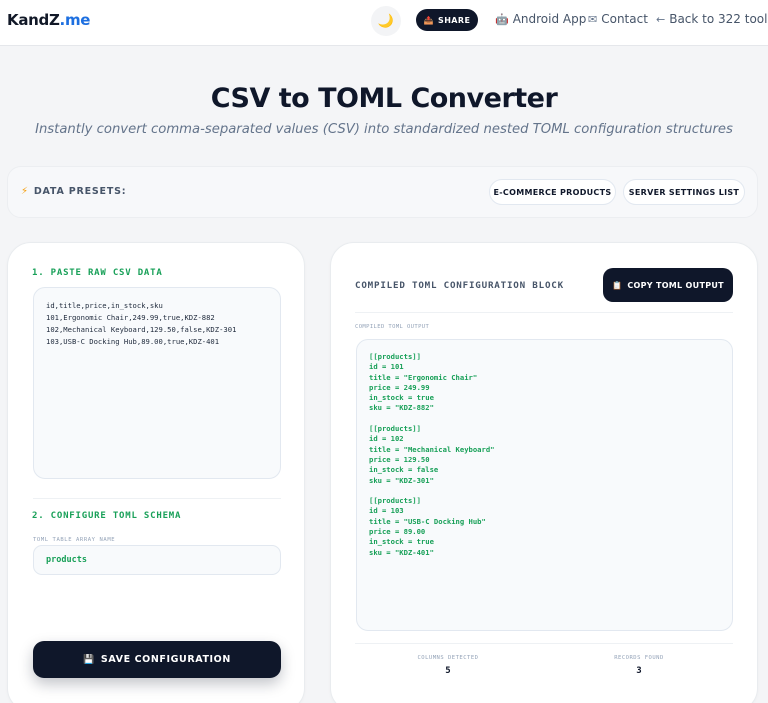 This screenshot has height=703, width=768. Describe the element at coordinates (33, 20) in the screenshot. I see `logo-text: KandZ` at that location.